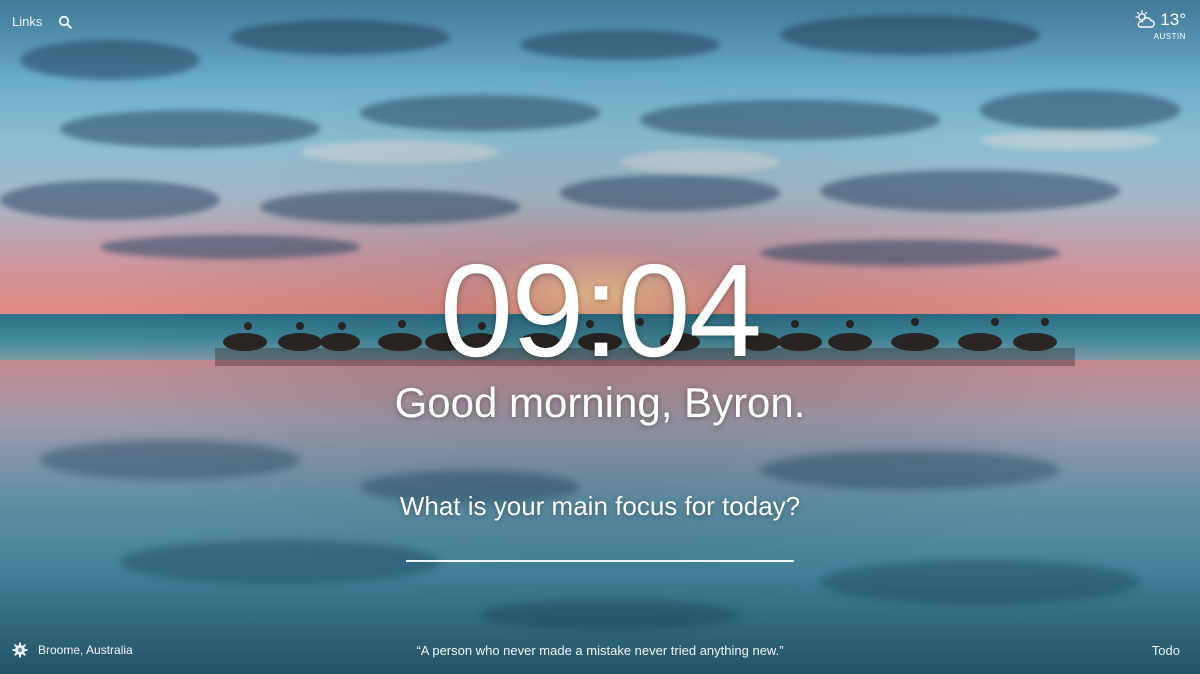 The height and width of the screenshot is (674, 1200). Describe the element at coordinates (1166, 650) in the screenshot. I see `todo-button: Todo` at that location.